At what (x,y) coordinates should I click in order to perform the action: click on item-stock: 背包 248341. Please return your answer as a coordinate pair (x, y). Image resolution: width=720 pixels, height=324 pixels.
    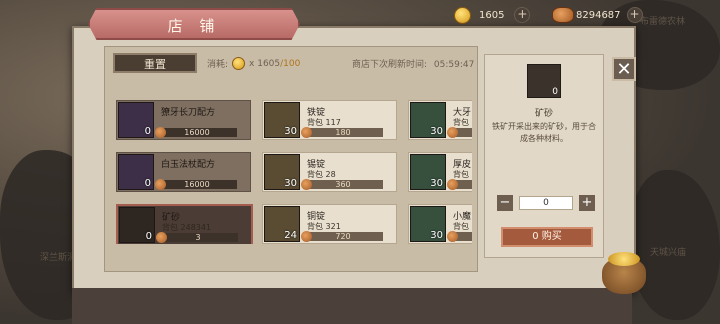
    Looking at the image, I should click on (187, 227).